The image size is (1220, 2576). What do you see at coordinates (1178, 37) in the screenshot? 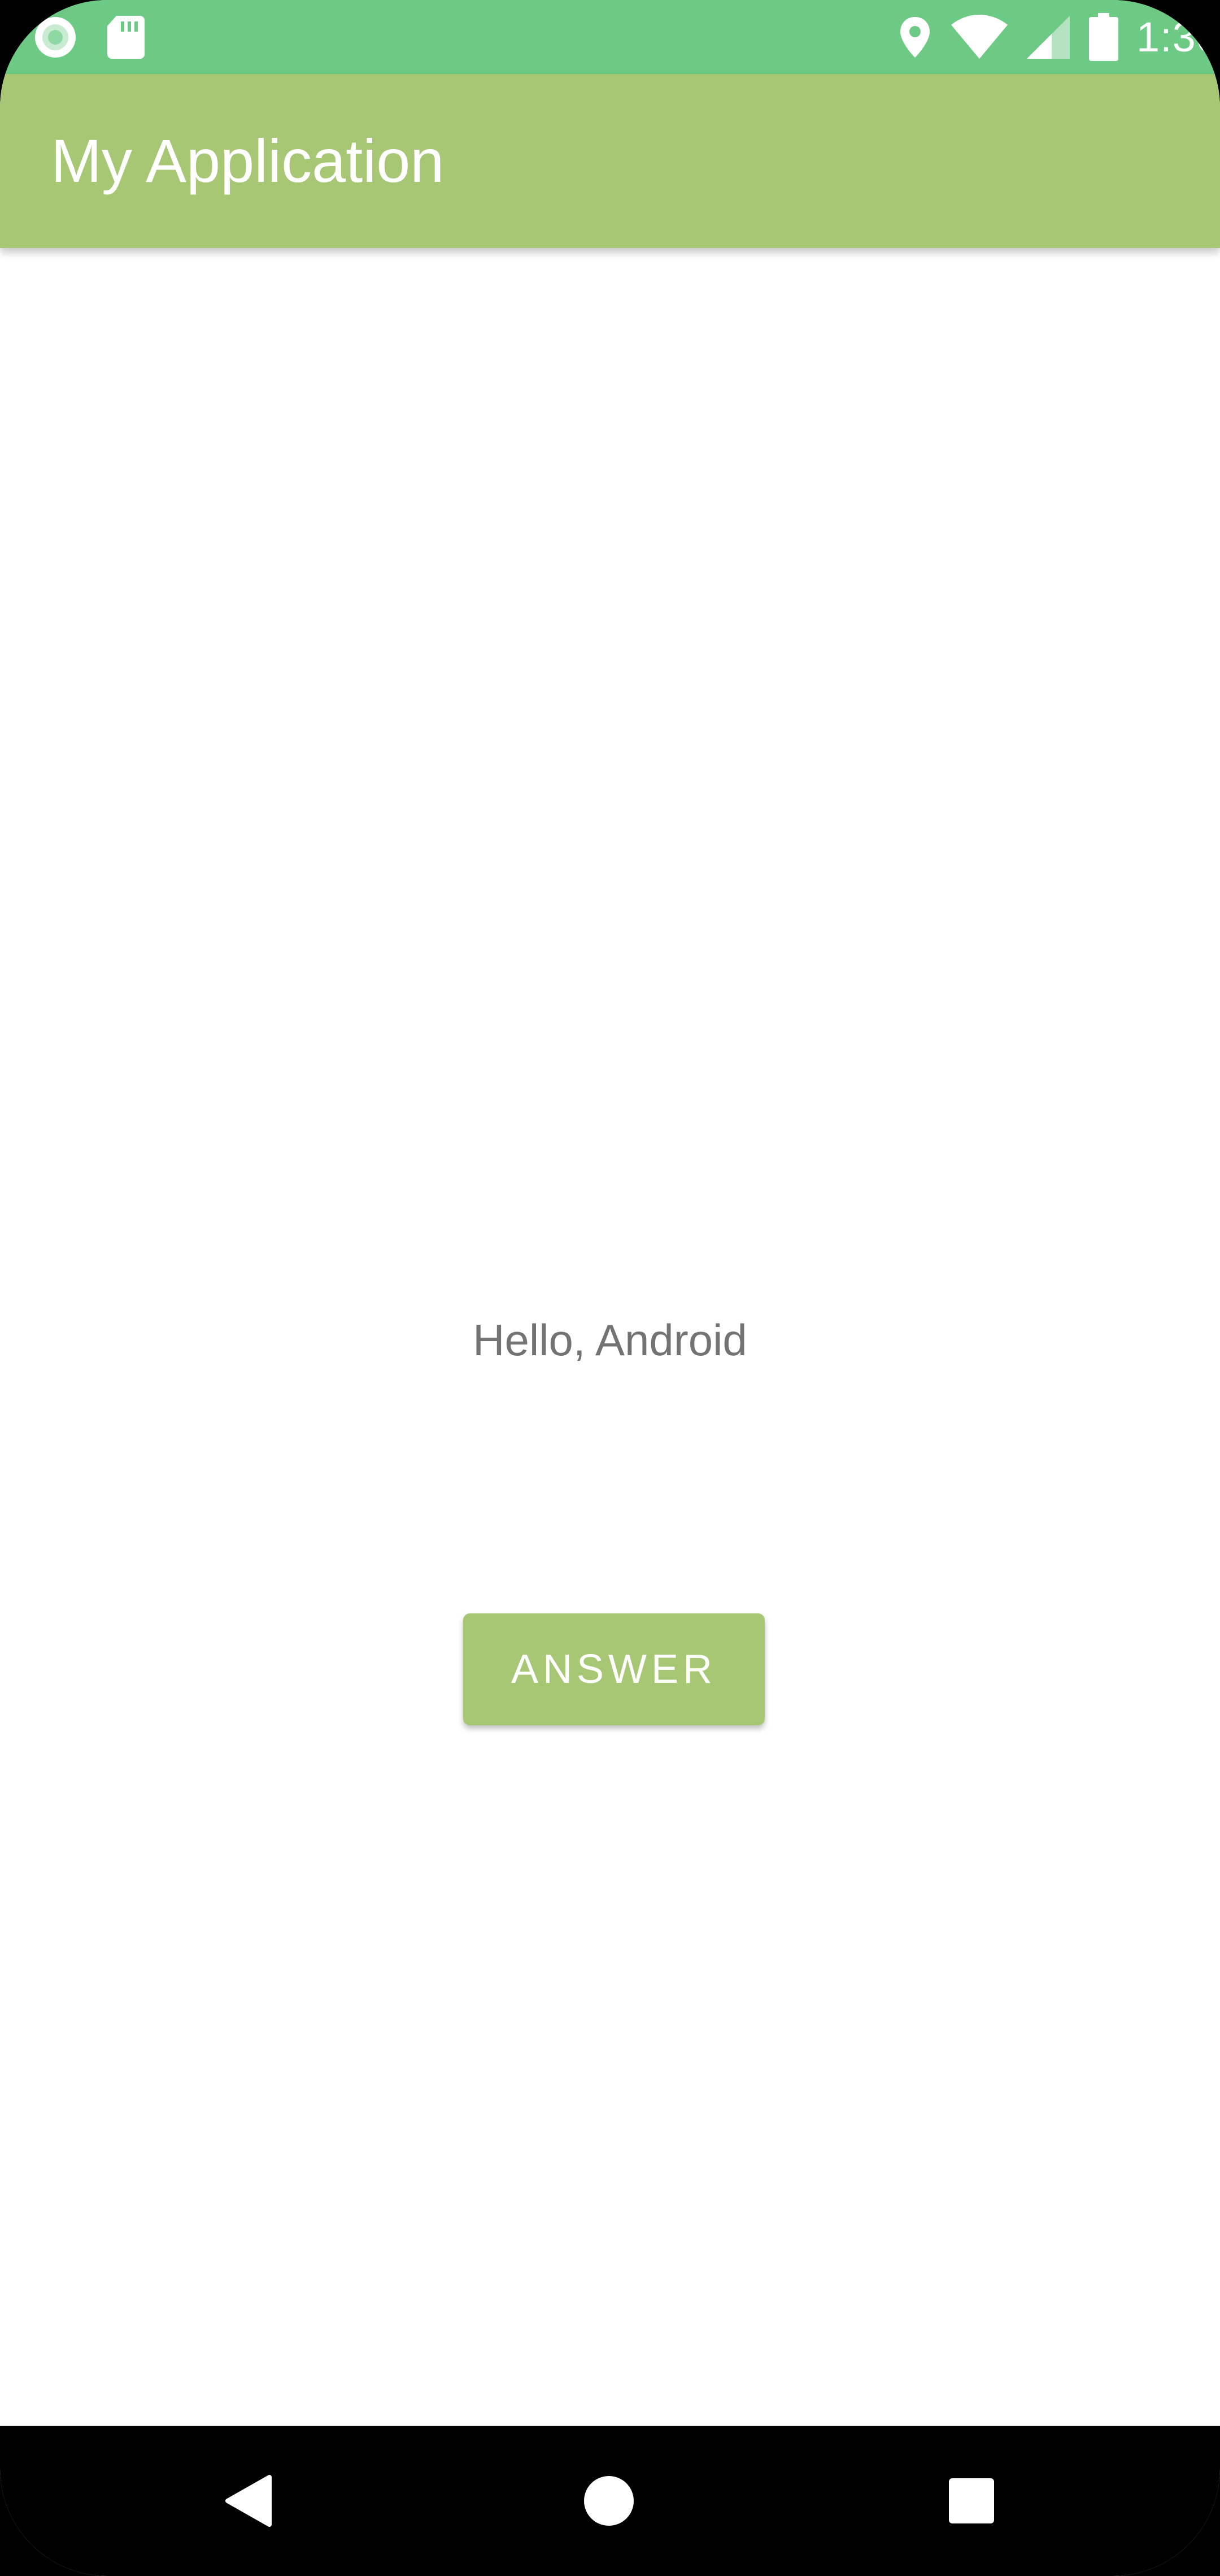
I see `status-time: 1:30` at bounding box center [1178, 37].